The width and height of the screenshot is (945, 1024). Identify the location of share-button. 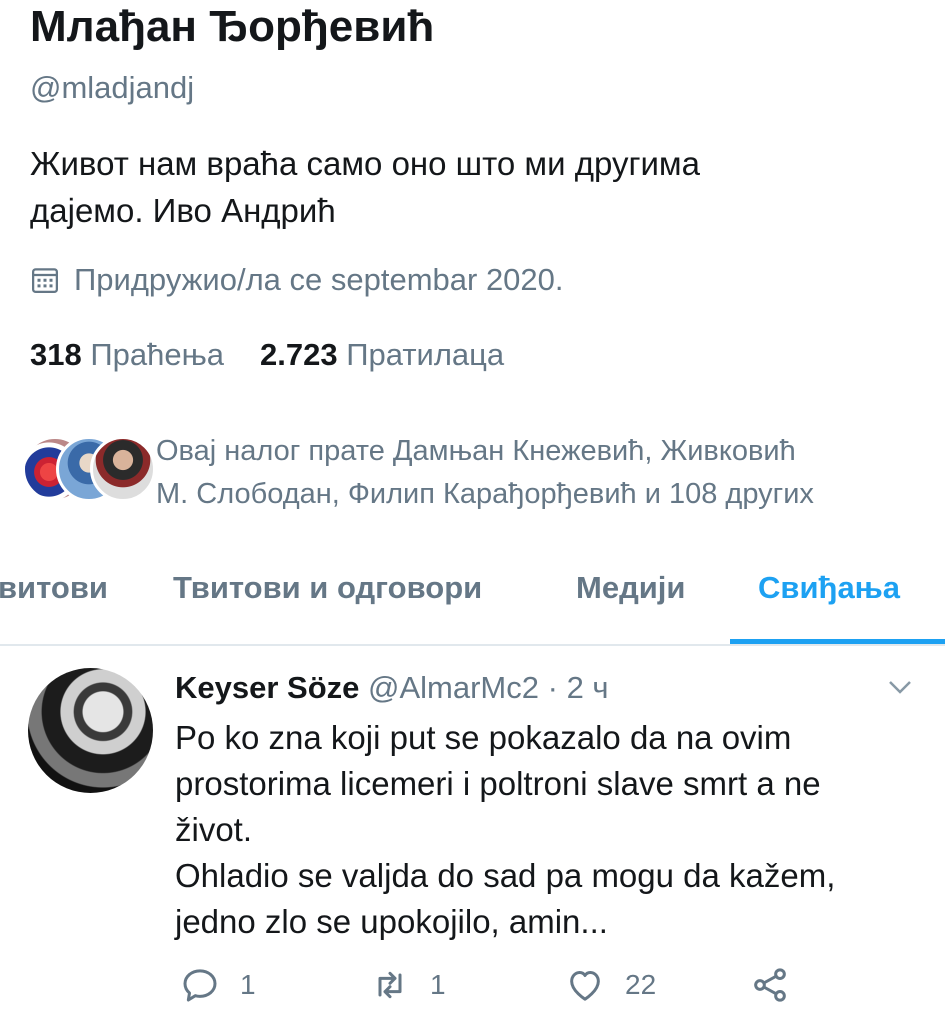
(770, 985).